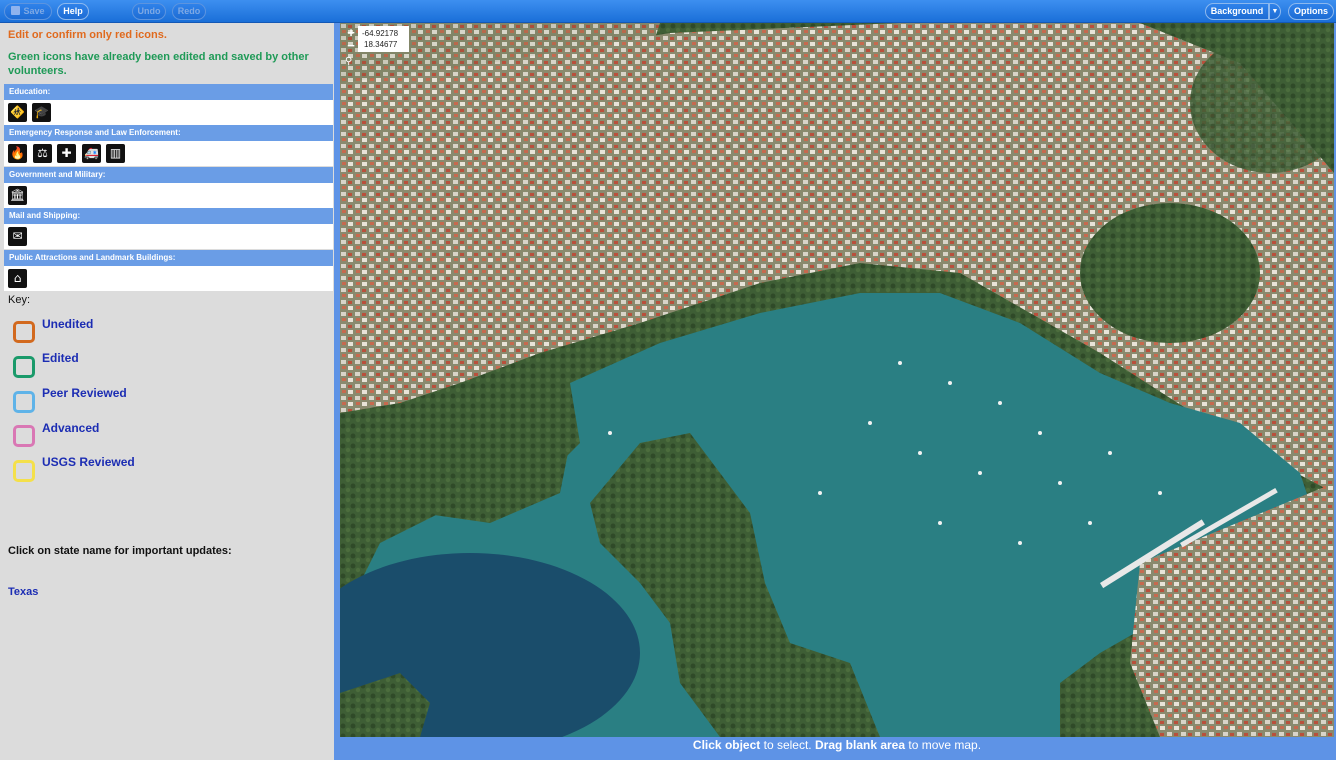  What do you see at coordinates (17, 278) in the screenshot?
I see `landmark-icon: ⌂` at bounding box center [17, 278].